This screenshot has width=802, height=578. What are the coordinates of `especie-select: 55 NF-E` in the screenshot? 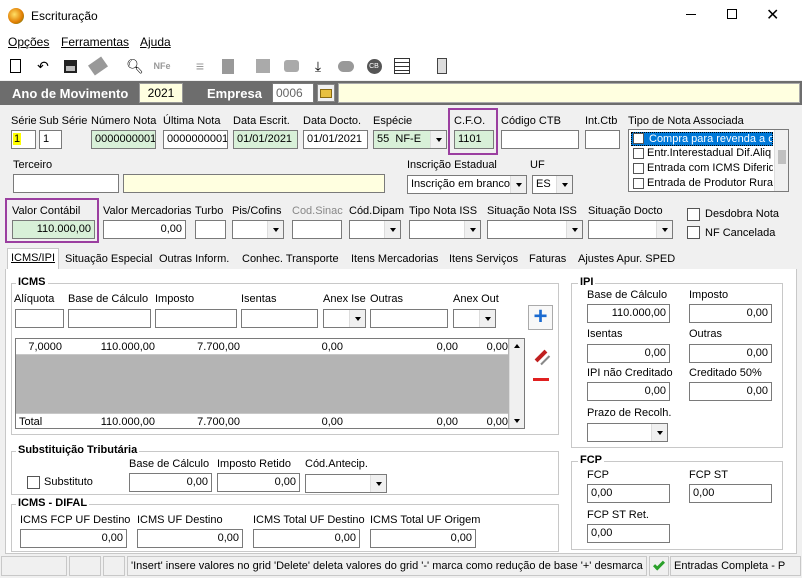 It's located at (410, 139).